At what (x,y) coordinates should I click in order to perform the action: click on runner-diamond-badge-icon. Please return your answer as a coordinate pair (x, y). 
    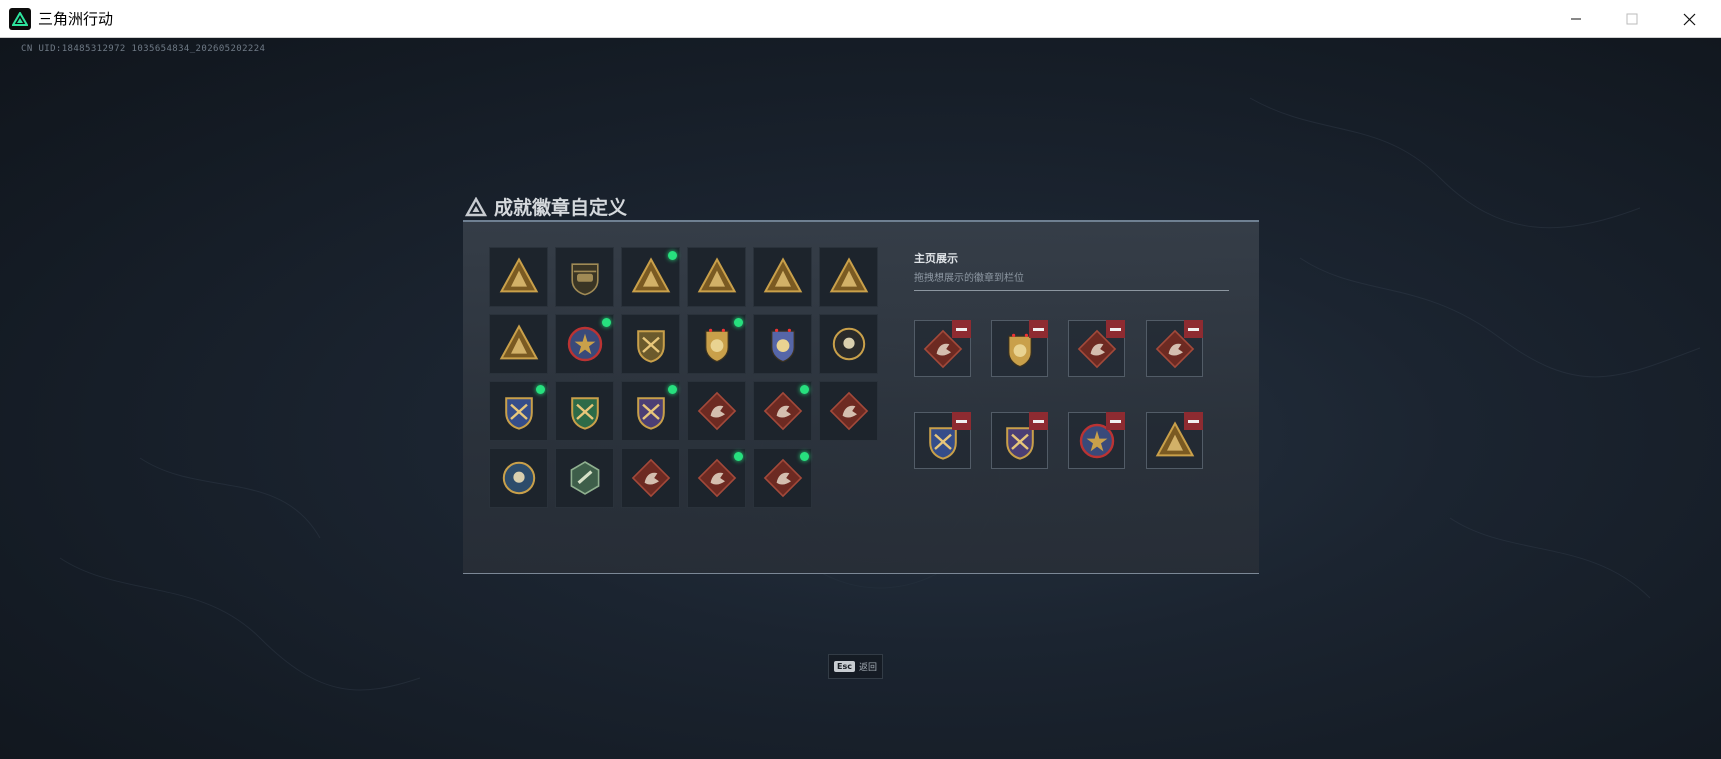
    Looking at the image, I should click on (782, 478).